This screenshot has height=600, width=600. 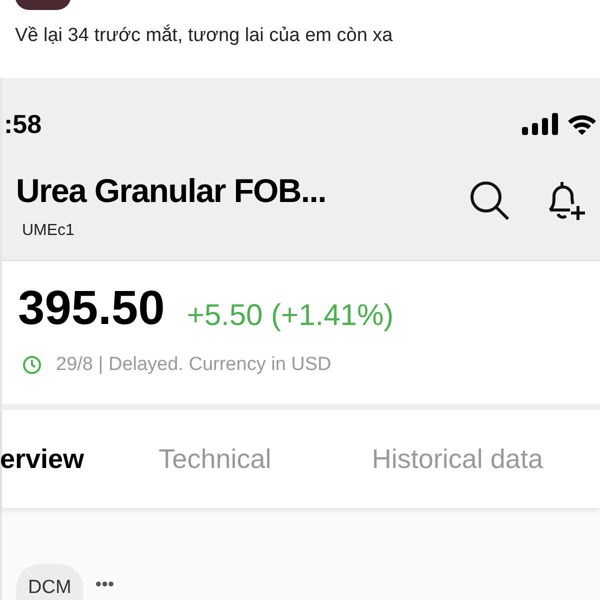 What do you see at coordinates (194, 365) in the screenshot?
I see `quote-info: 29/8 | Delayed. Currency in USD` at bounding box center [194, 365].